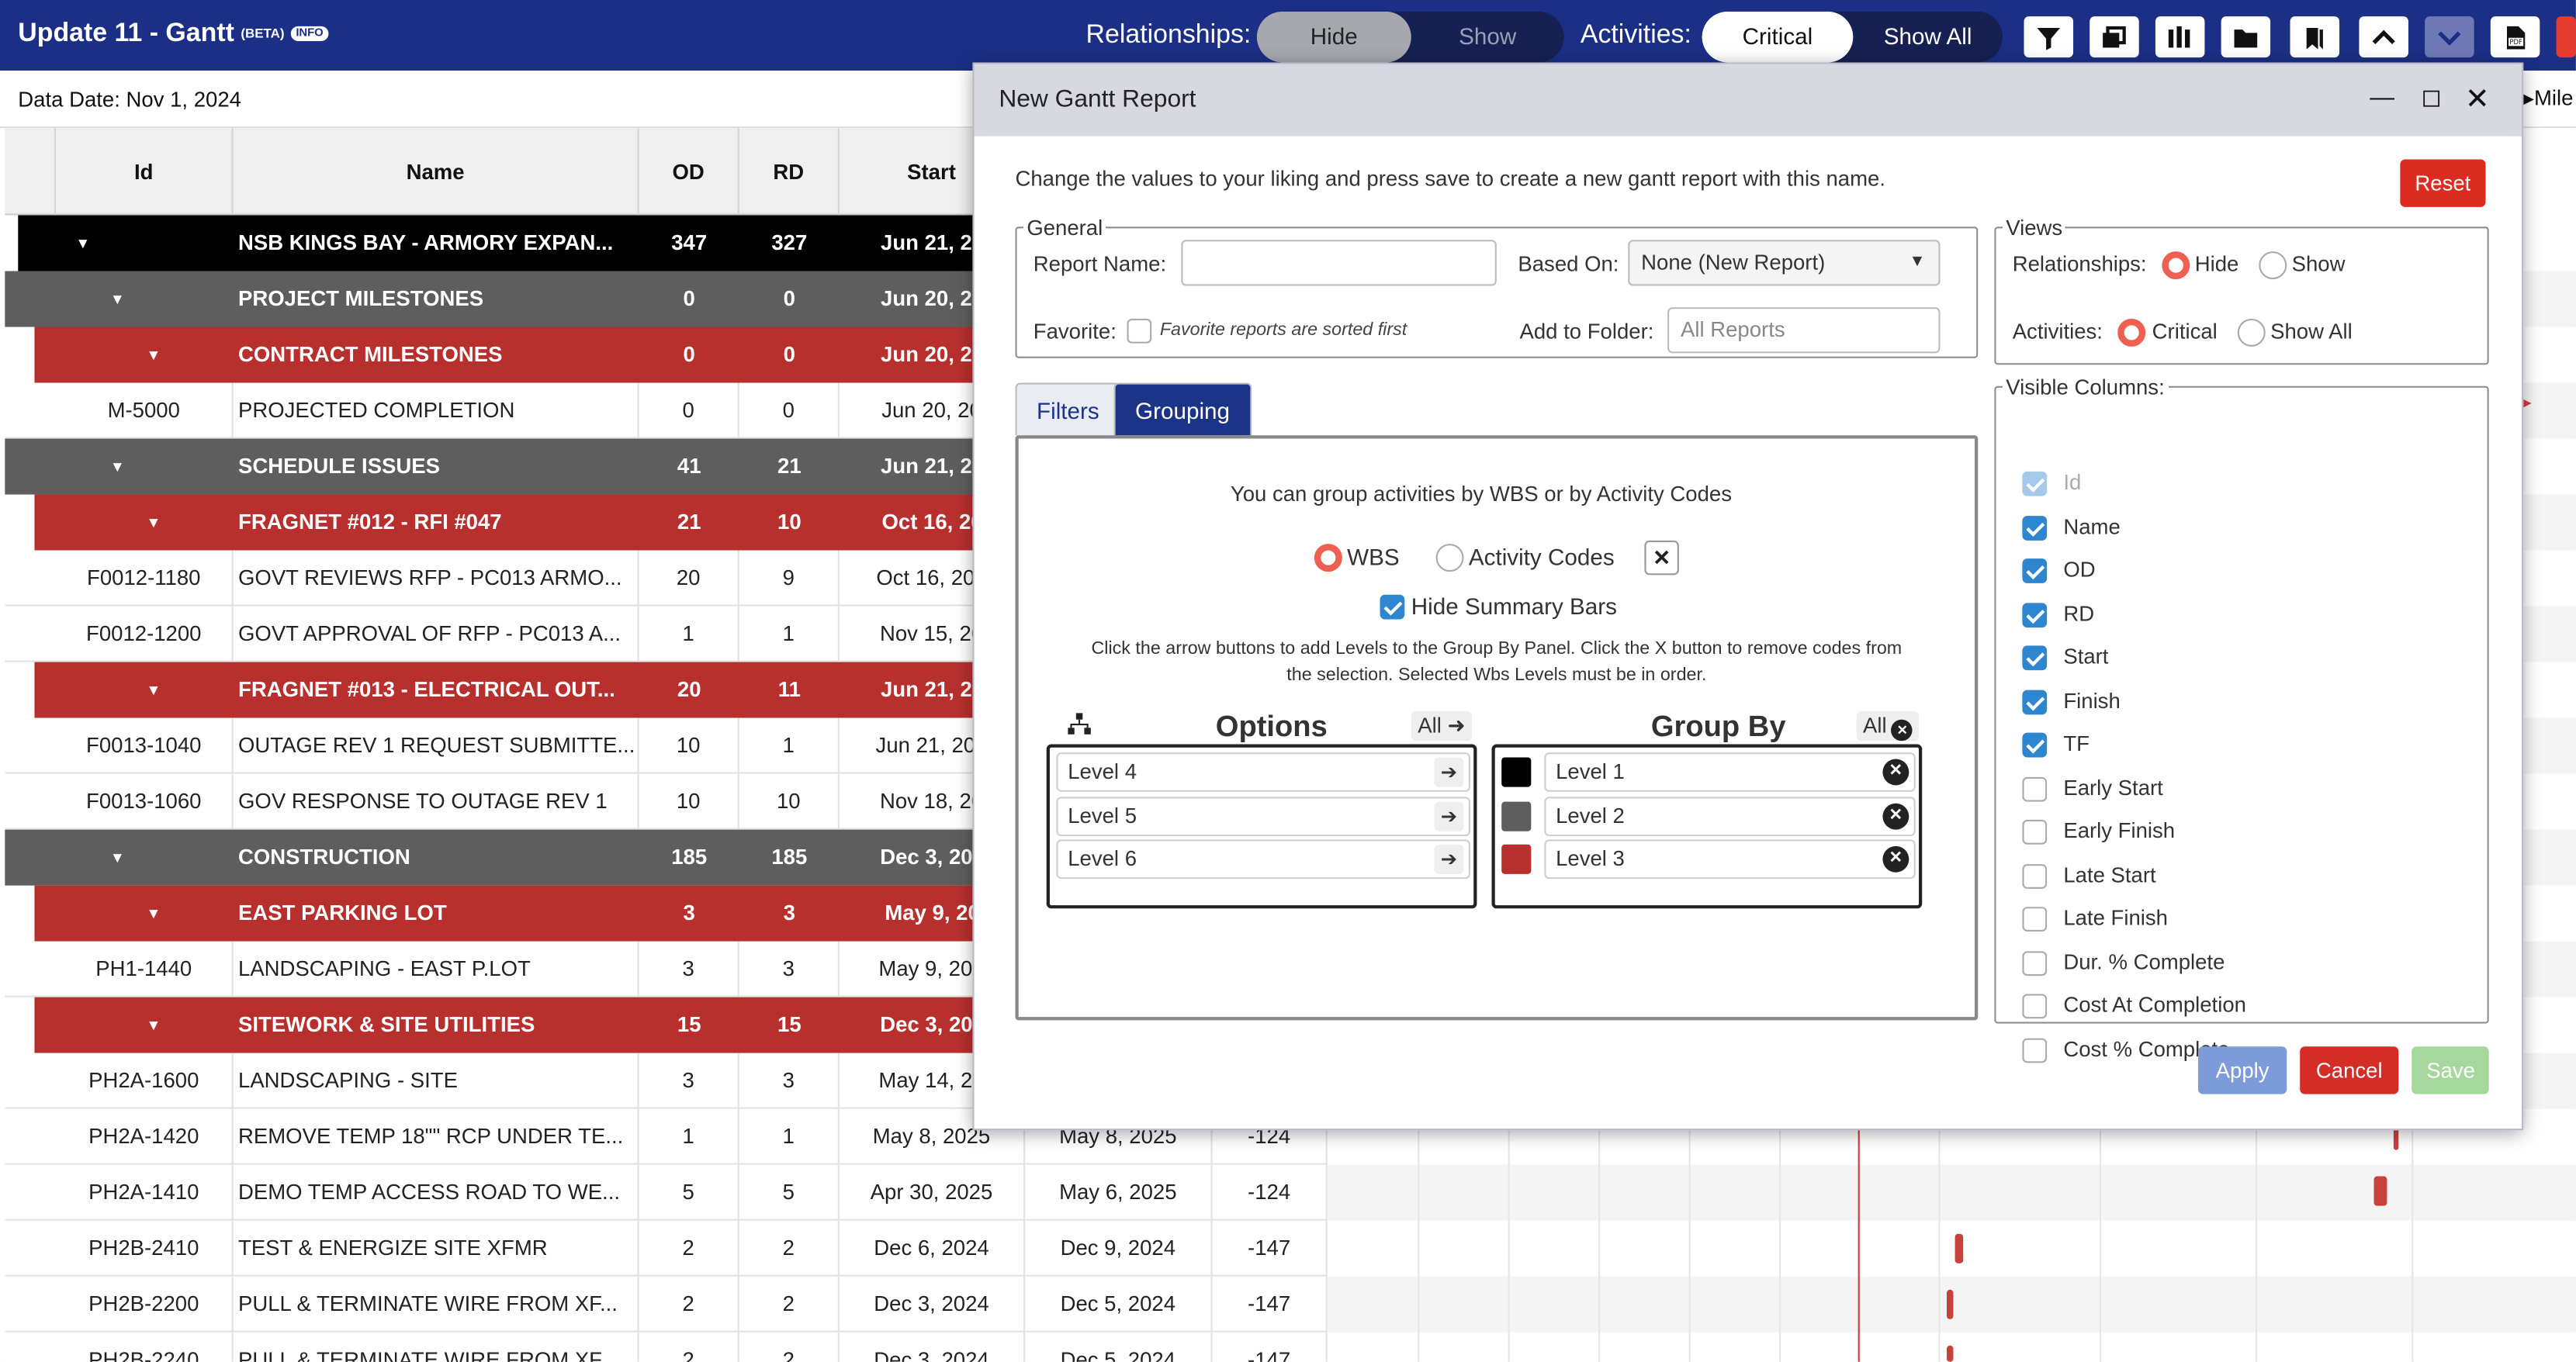 The width and height of the screenshot is (2576, 1362). Describe the element at coordinates (789, 1248) in the screenshot. I see `cell-rd: 2` at that location.